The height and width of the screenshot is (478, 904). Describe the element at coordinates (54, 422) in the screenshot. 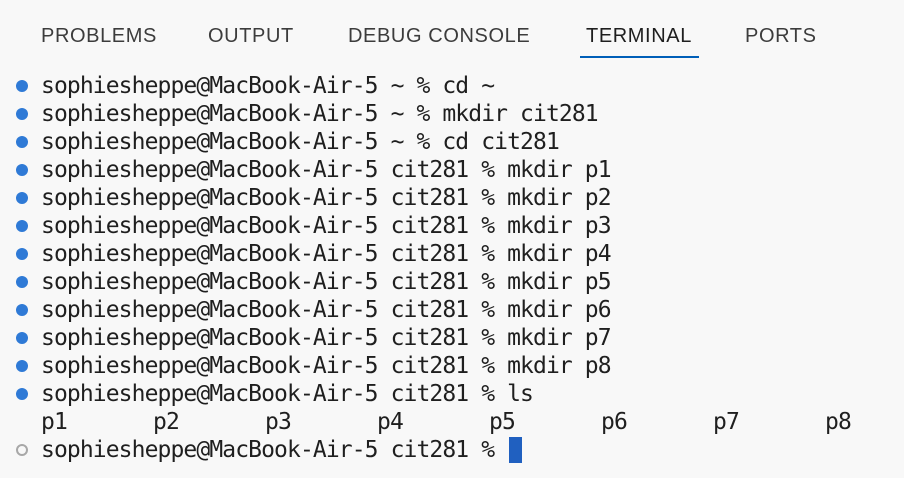

I see `directory-entry: p1` at that location.